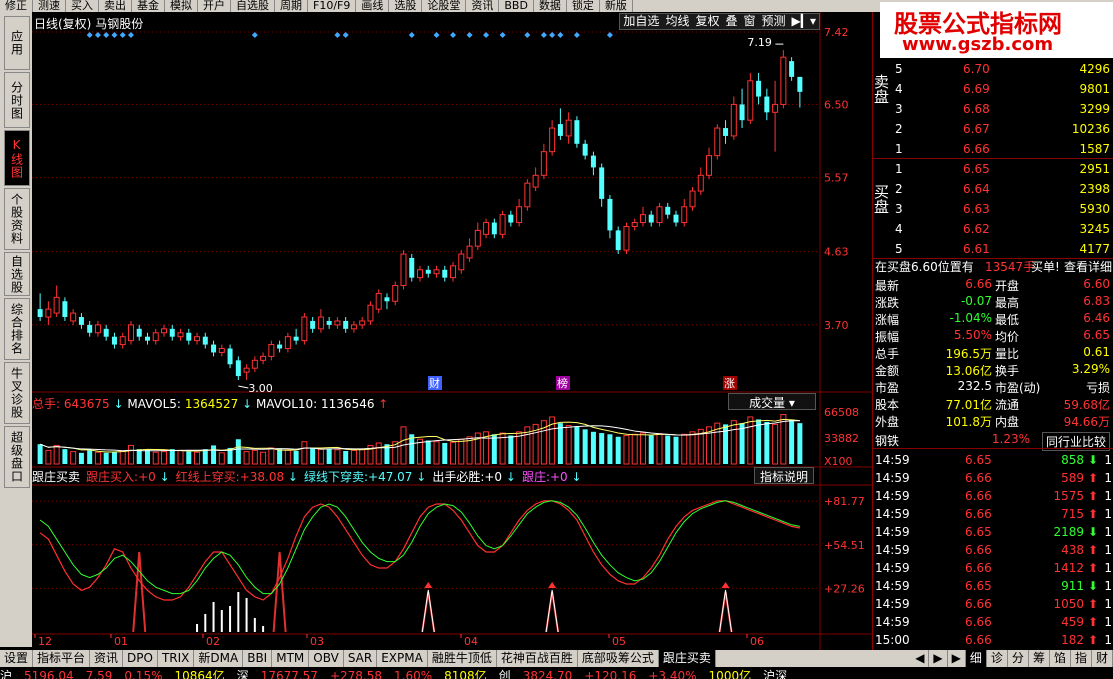 This screenshot has width=1113, height=679. I want to click on right-bottom-tab: 分, so click(1018, 658).